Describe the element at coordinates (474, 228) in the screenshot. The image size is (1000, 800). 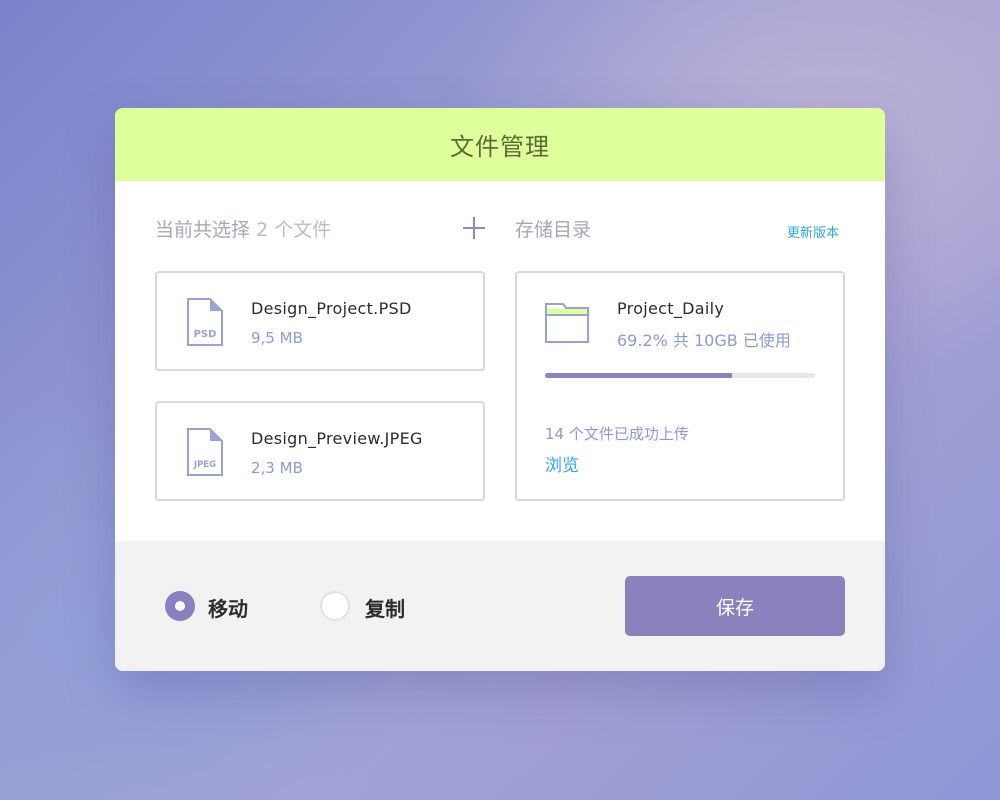
I see `plus-icon` at that location.